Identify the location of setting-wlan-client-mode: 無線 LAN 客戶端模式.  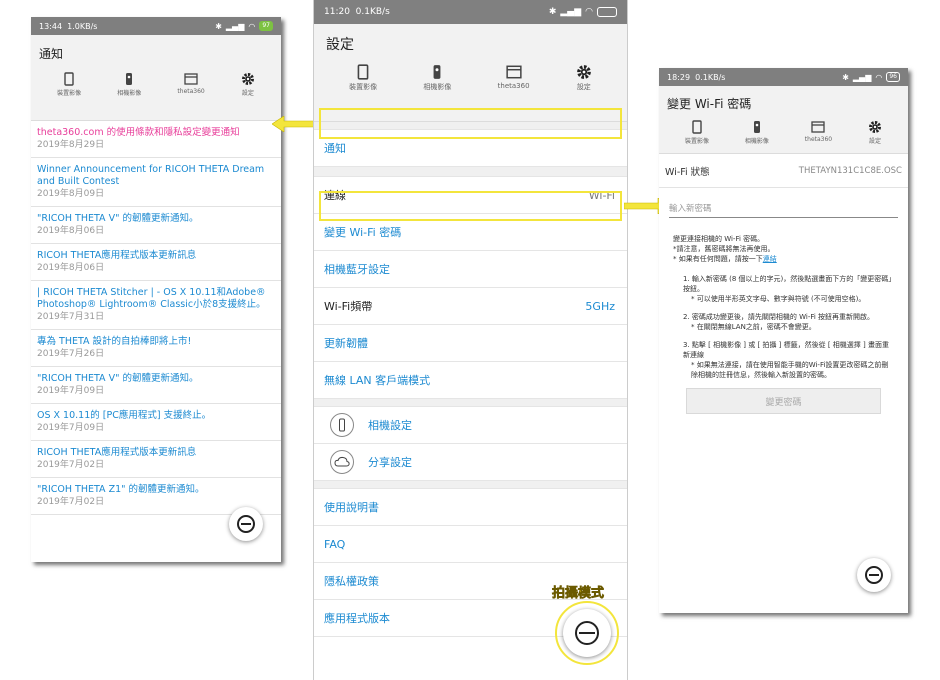
(470, 380).